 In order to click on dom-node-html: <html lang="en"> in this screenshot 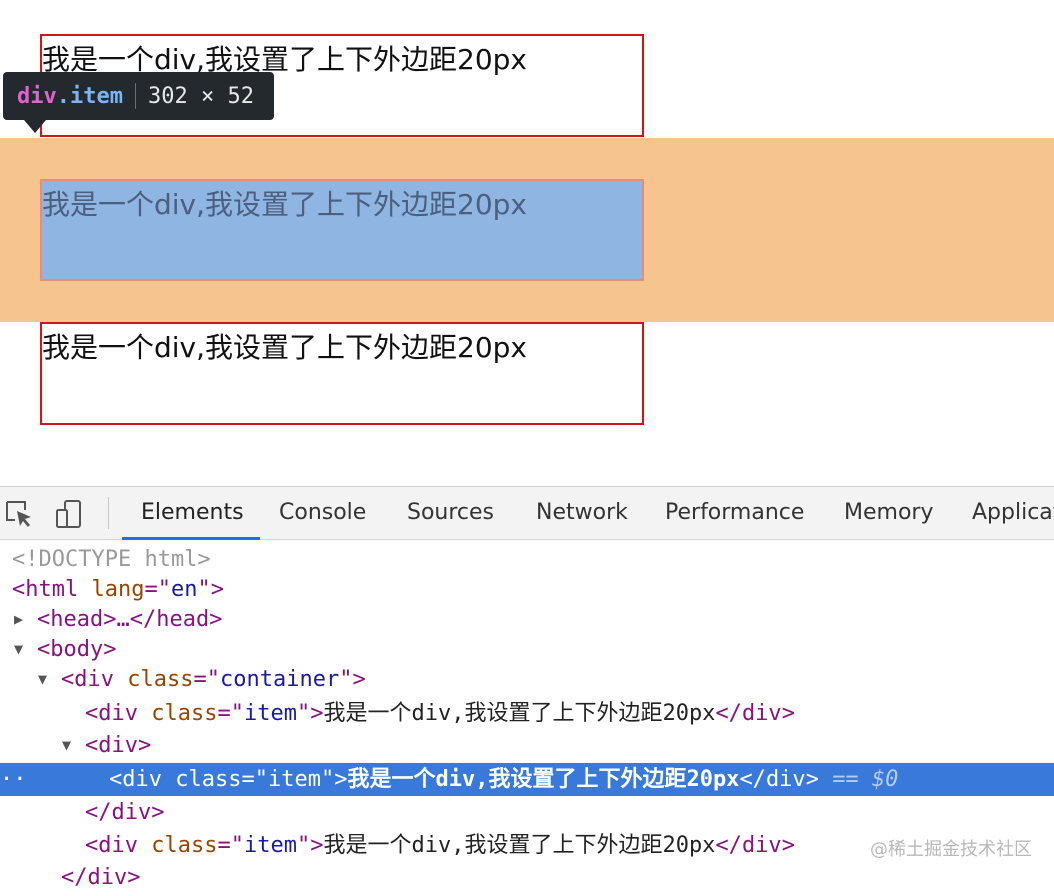, I will do `click(527, 589)`.